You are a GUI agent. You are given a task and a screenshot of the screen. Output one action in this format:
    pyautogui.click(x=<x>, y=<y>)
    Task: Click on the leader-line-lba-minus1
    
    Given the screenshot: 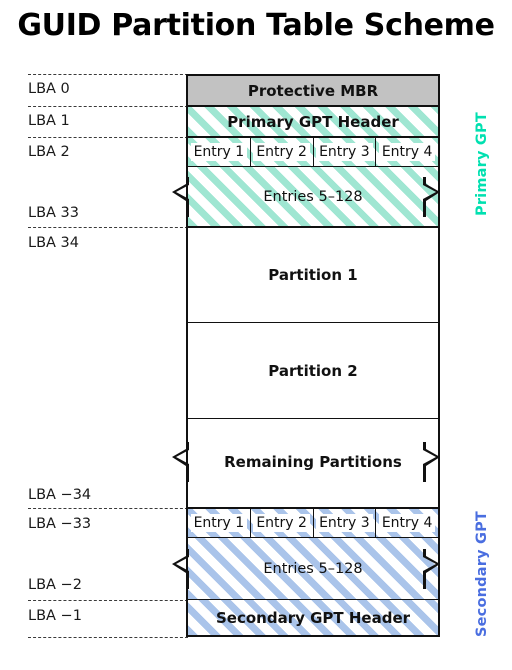 What is the action you would take?
    pyautogui.click(x=108, y=600)
    